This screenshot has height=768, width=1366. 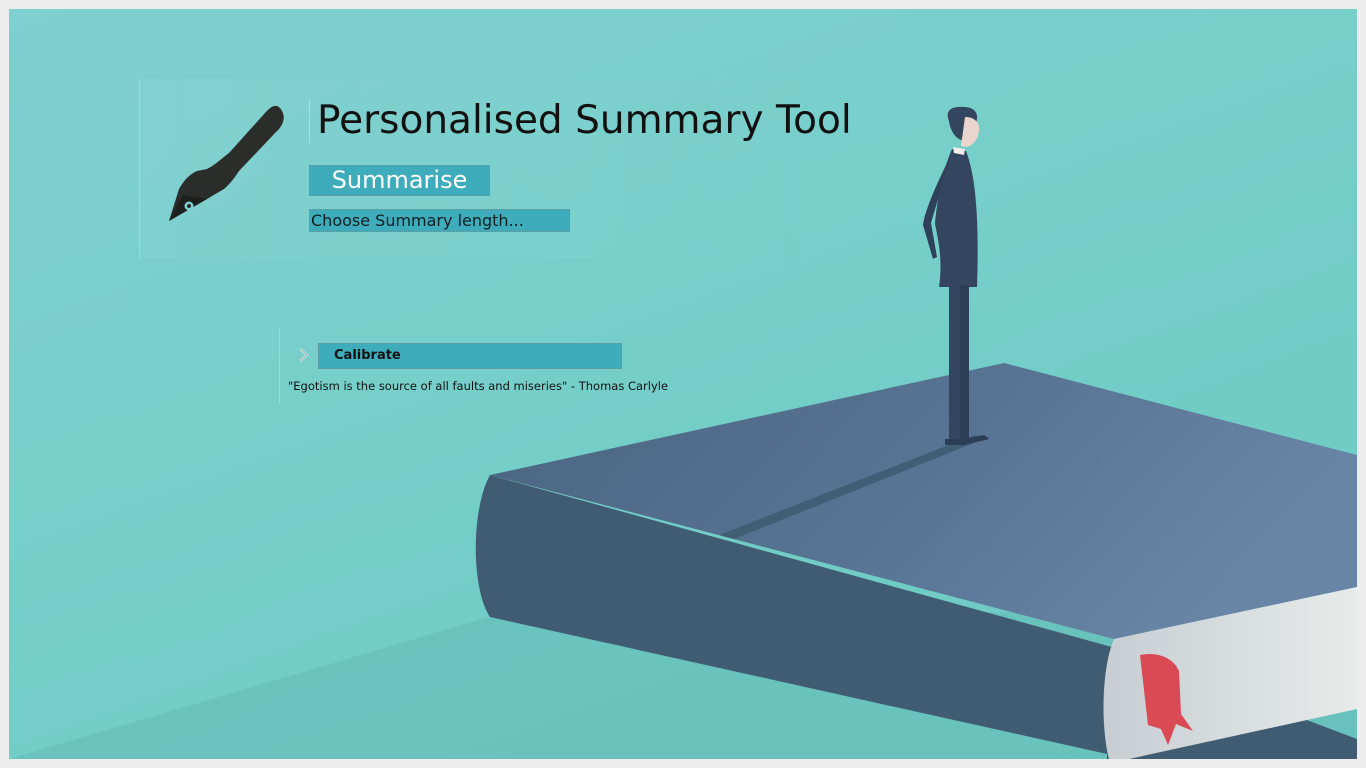 What do you see at coordinates (304, 355) in the screenshot?
I see `chevron-right-icon` at bounding box center [304, 355].